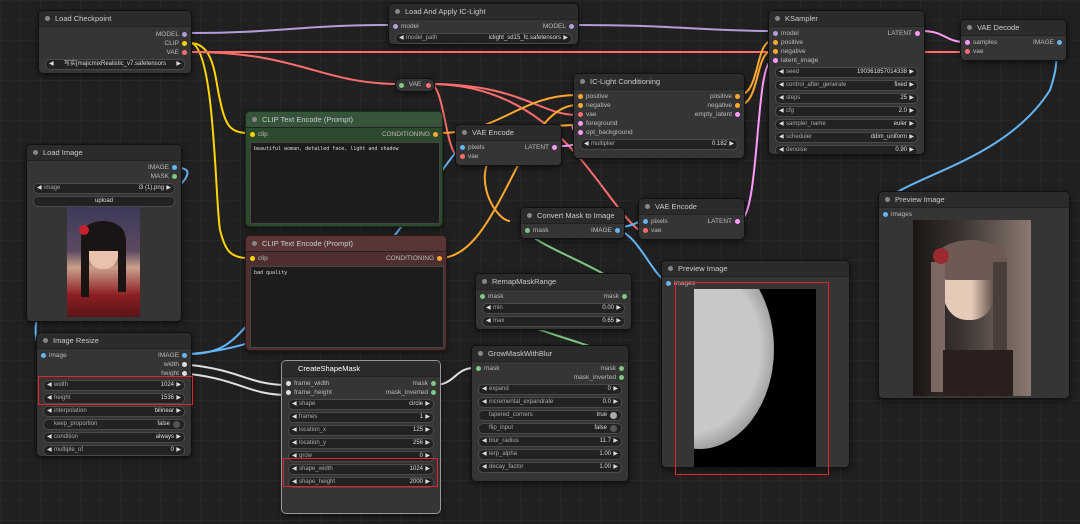 The width and height of the screenshot is (1080, 524). I want to click on multiple-of-widget: ◀ multiple_of 0 ▶, so click(114, 450).